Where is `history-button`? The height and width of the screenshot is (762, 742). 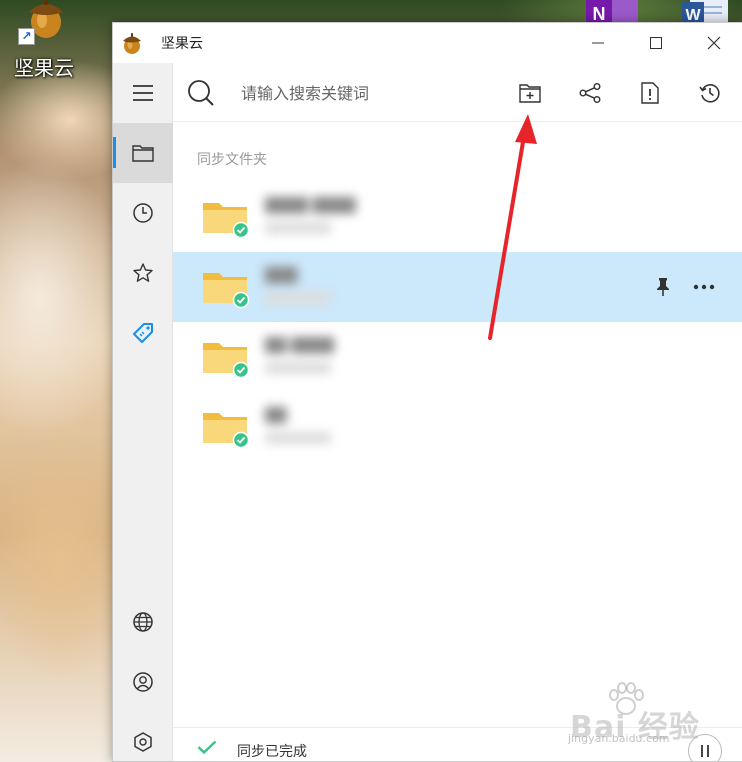
history-button is located at coordinates (710, 93).